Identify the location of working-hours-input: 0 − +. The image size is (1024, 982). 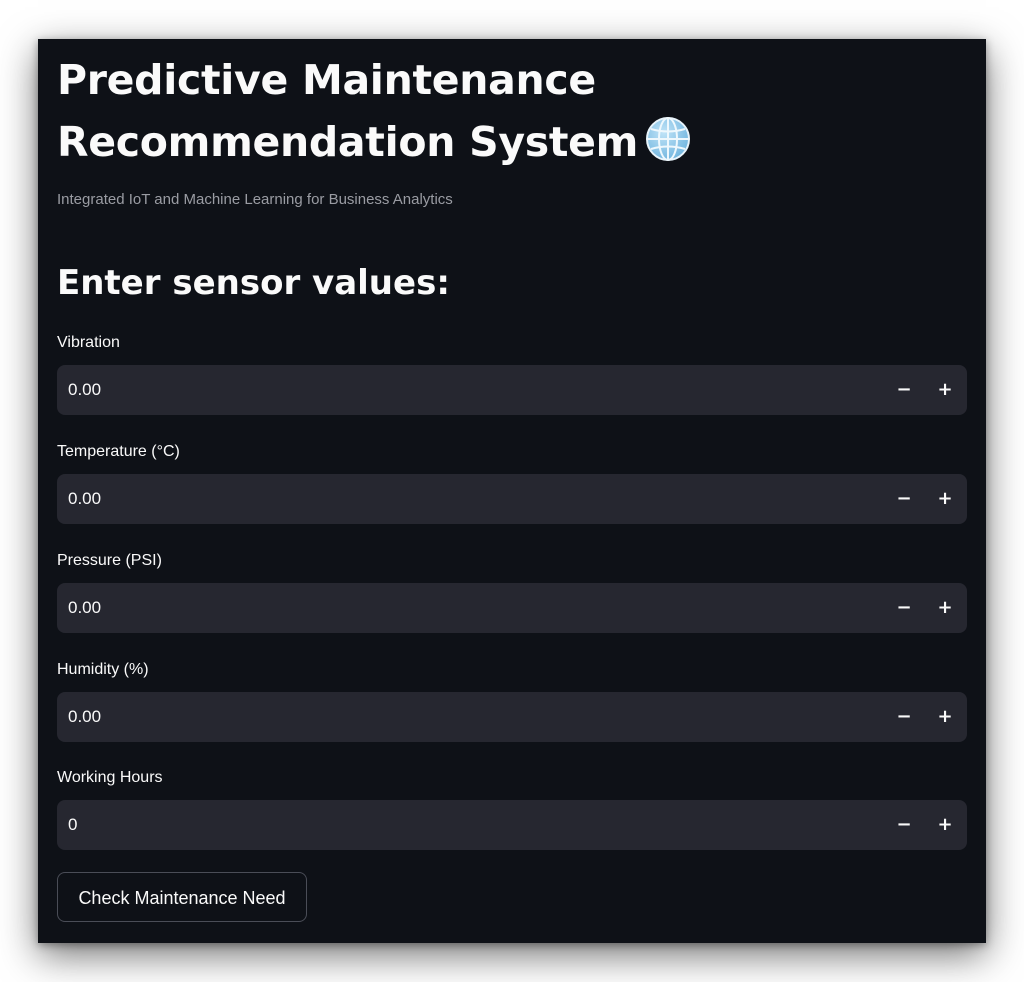
(512, 825).